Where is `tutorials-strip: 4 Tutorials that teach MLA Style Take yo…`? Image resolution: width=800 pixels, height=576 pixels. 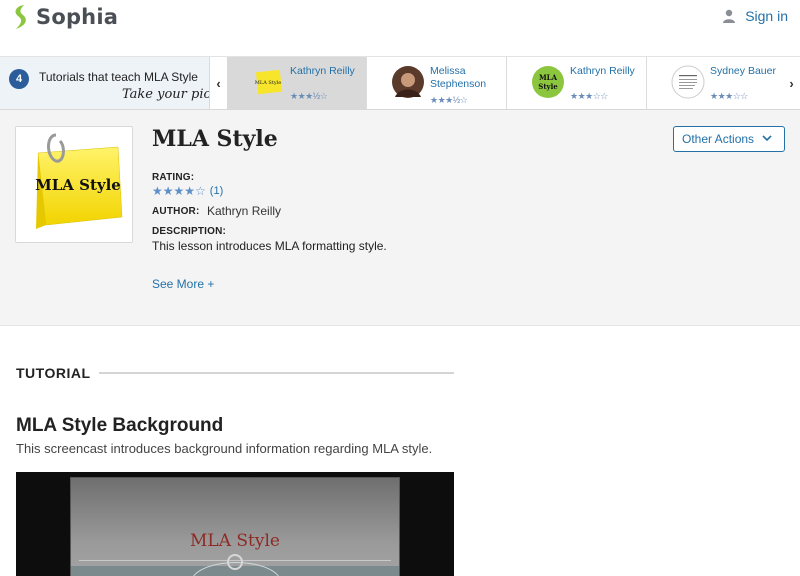
tutorials-strip: 4 Tutorials that teach MLA Style Take yo… is located at coordinates (400, 83).